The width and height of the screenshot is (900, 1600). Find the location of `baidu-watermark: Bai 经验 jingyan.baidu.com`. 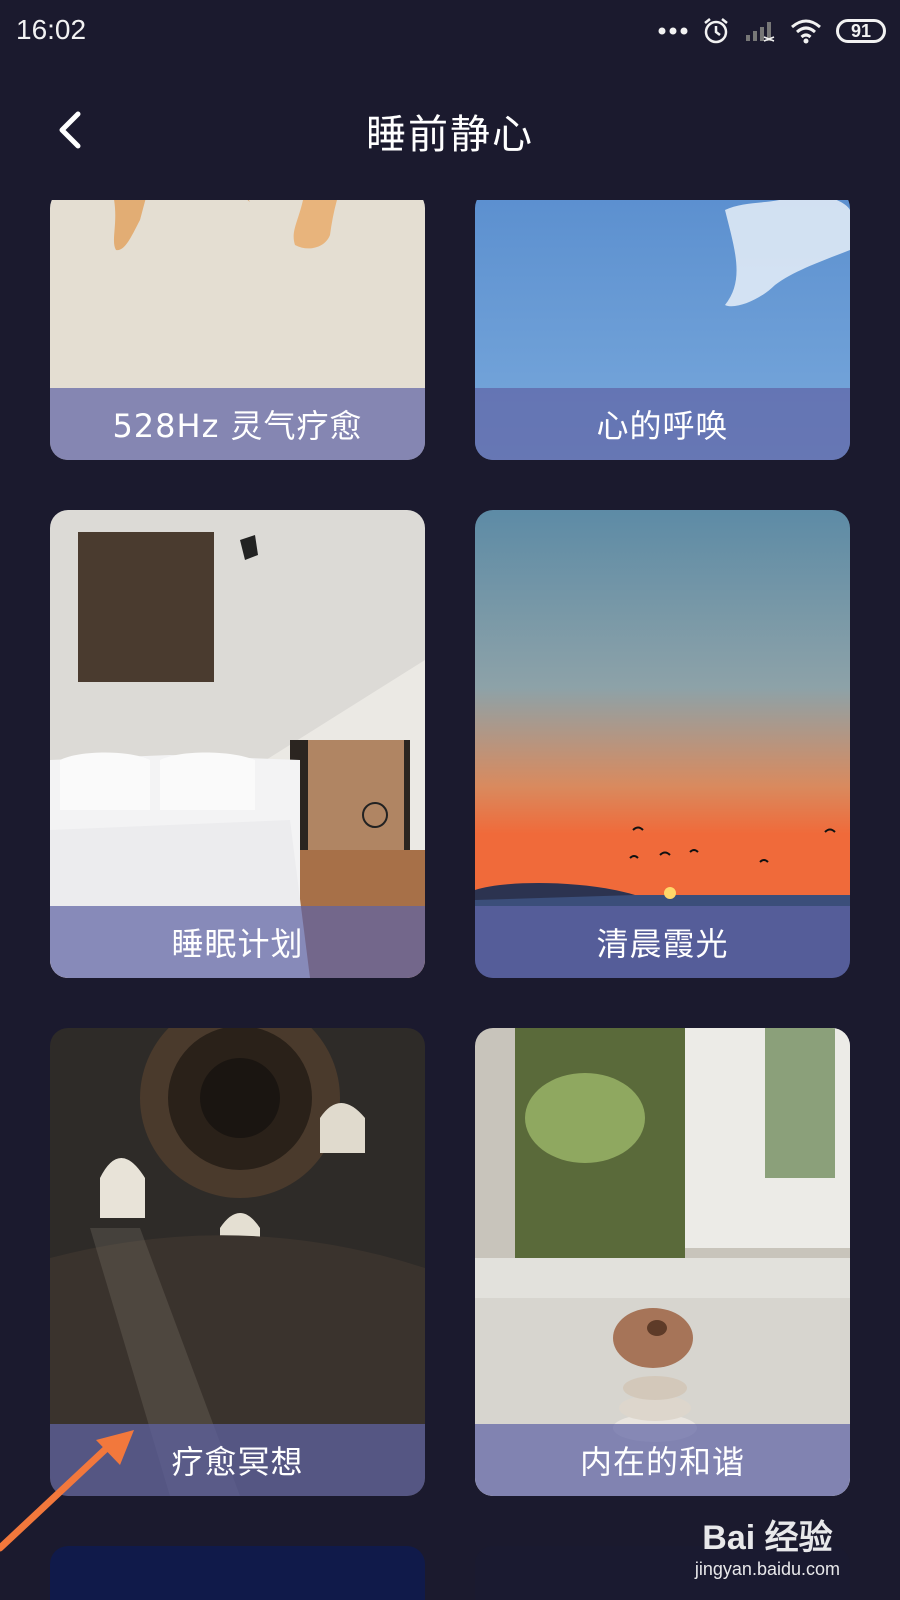

baidu-watermark: Bai 经验 jingyan.baidu.com is located at coordinates (767, 1545).